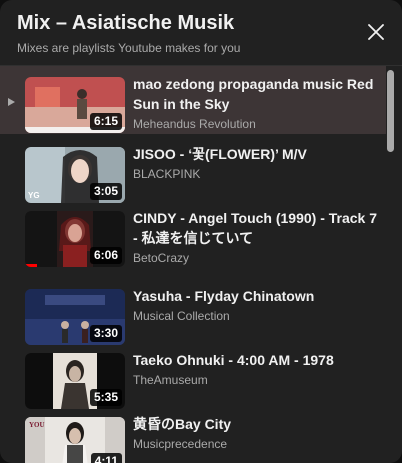 The height and width of the screenshot is (463, 402). I want to click on svg-text: YG, so click(34, 195).